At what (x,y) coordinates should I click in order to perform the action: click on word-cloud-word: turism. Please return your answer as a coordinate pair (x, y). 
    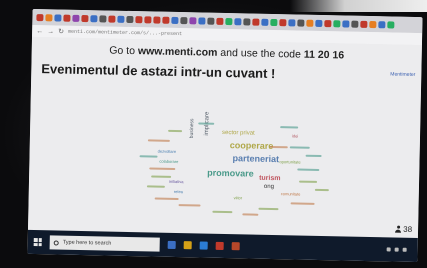
    Looking at the image, I should click on (270, 178).